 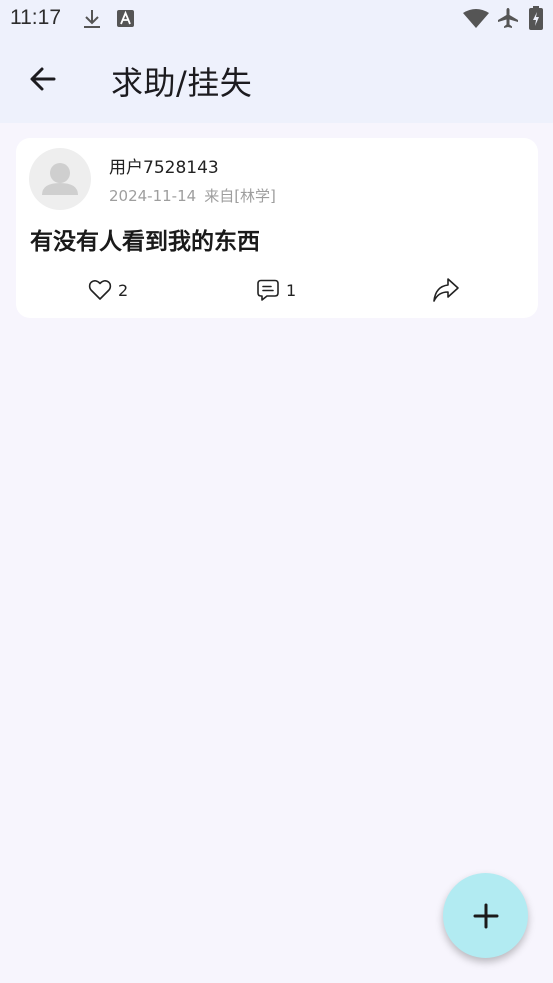 I want to click on status-bar: 11:17, so click(x=276, y=19).